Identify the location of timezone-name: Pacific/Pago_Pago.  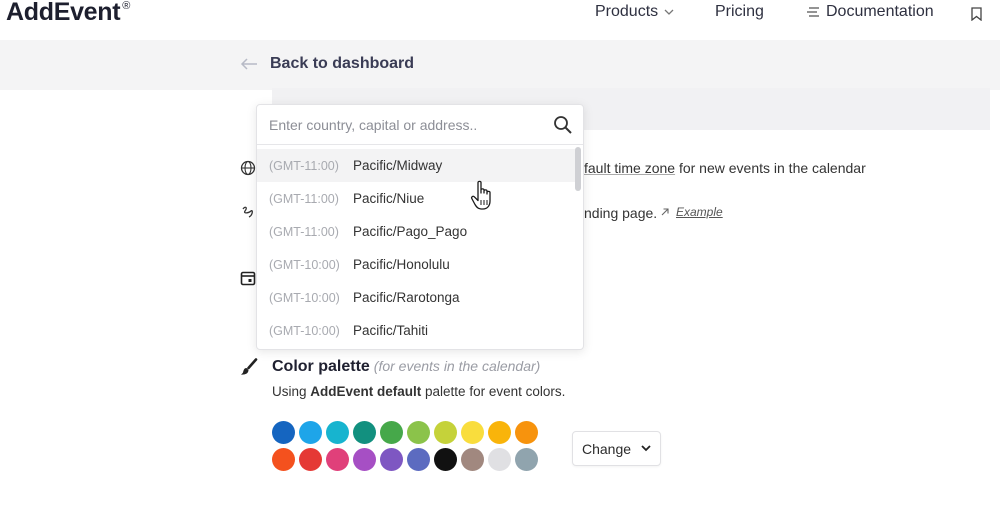
(410, 231).